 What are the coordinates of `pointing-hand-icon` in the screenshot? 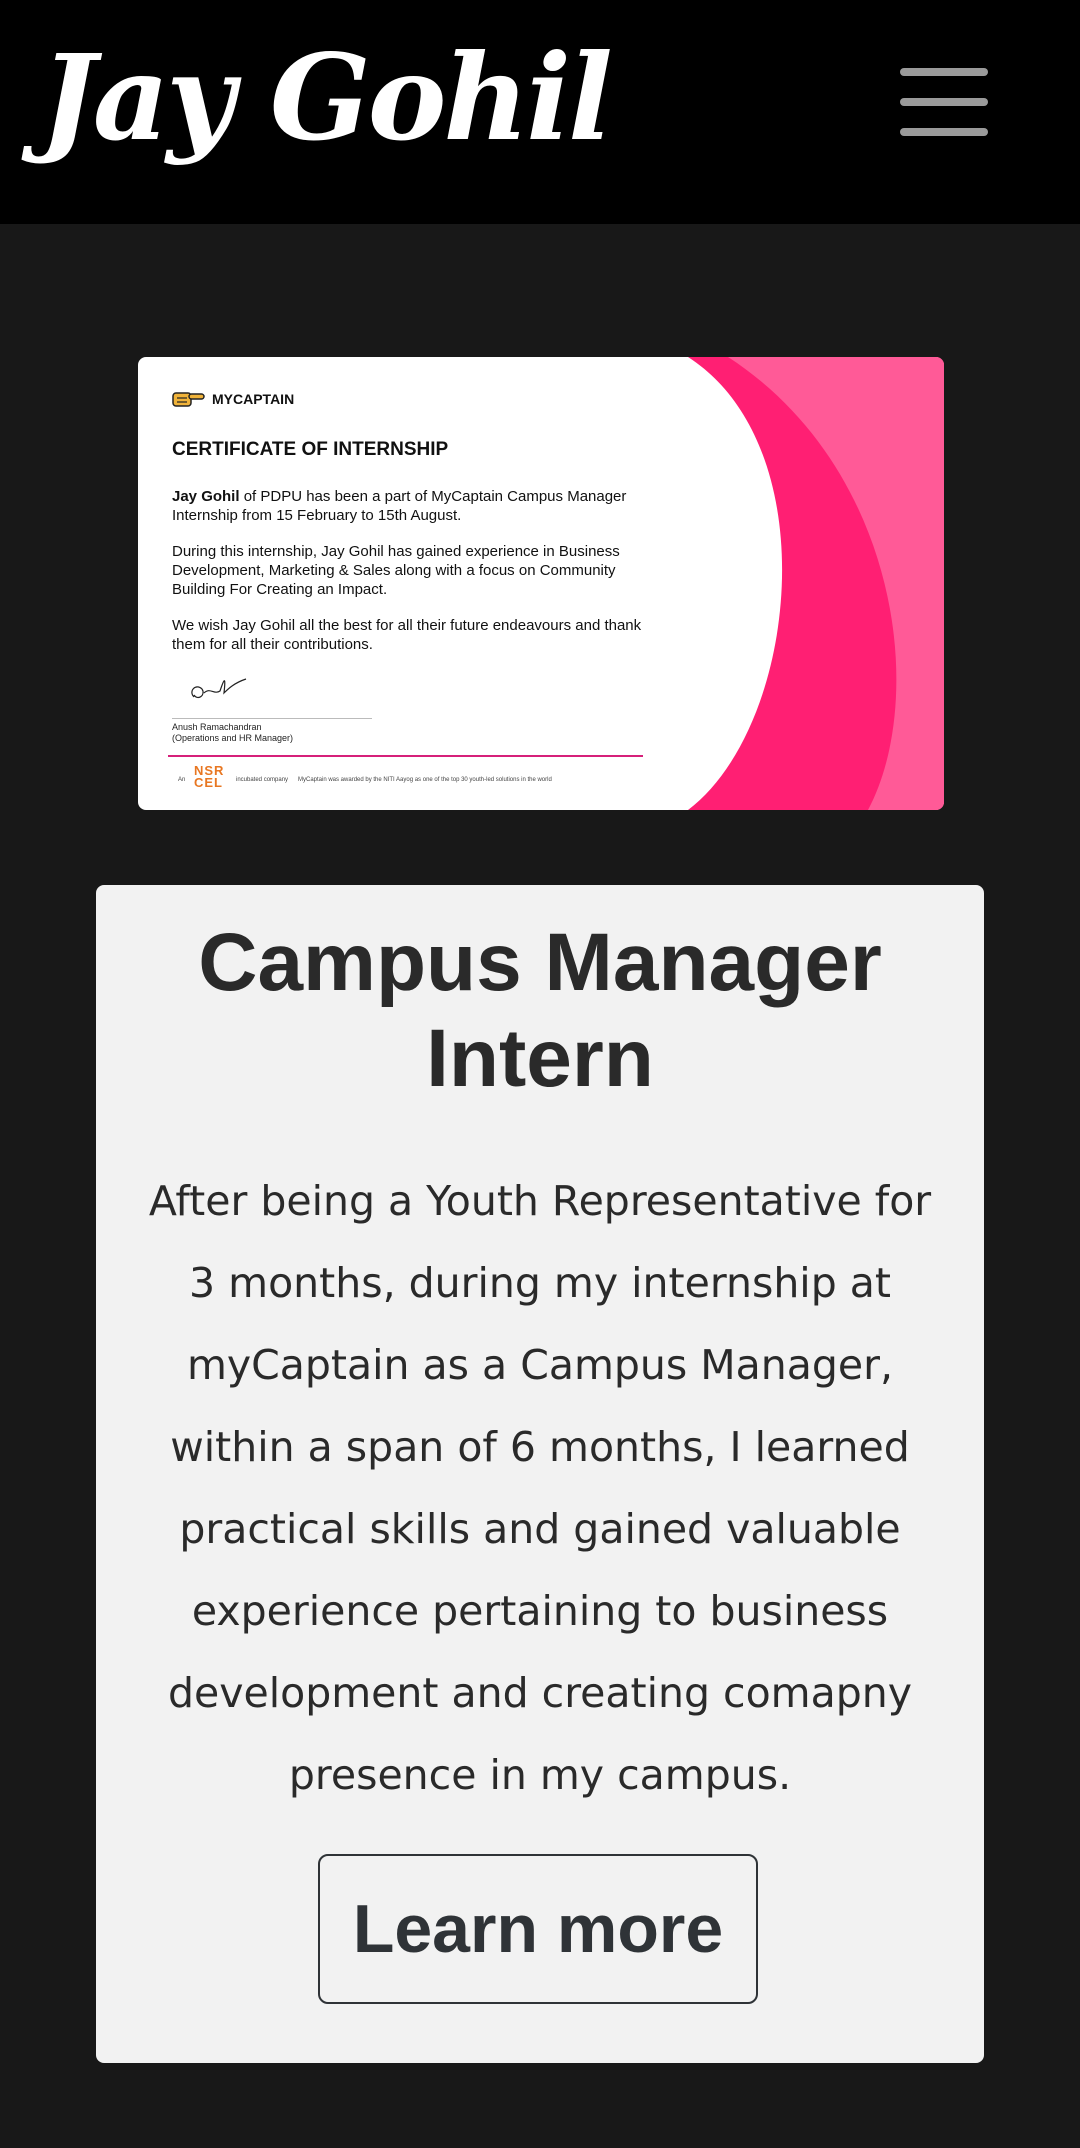 It's located at (188, 399).